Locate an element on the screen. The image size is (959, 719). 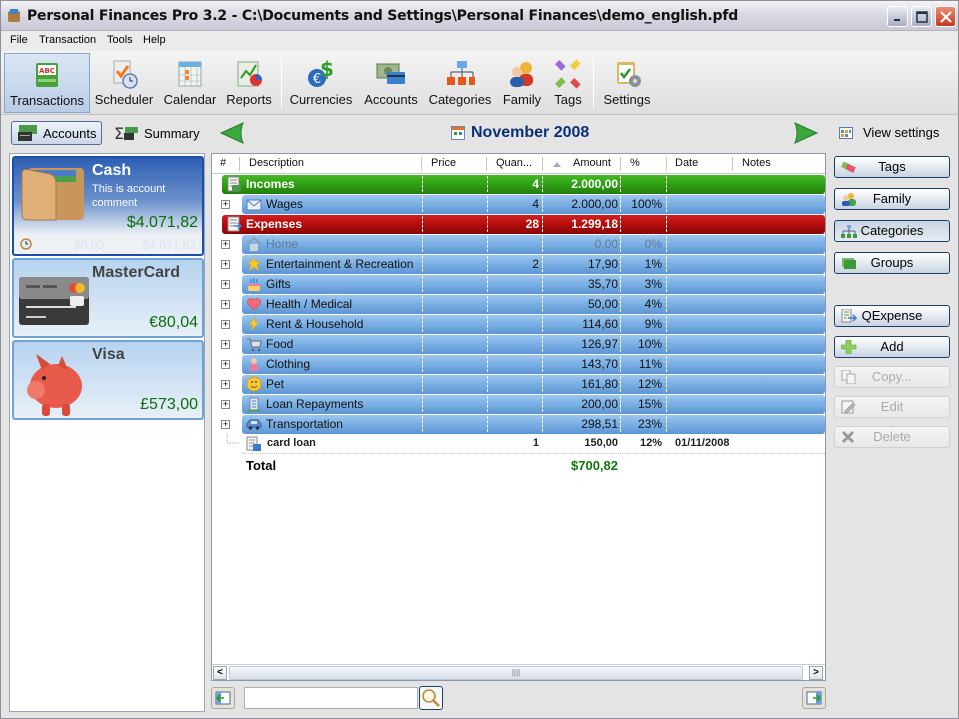
calendar-icon is located at coordinates (458, 133).